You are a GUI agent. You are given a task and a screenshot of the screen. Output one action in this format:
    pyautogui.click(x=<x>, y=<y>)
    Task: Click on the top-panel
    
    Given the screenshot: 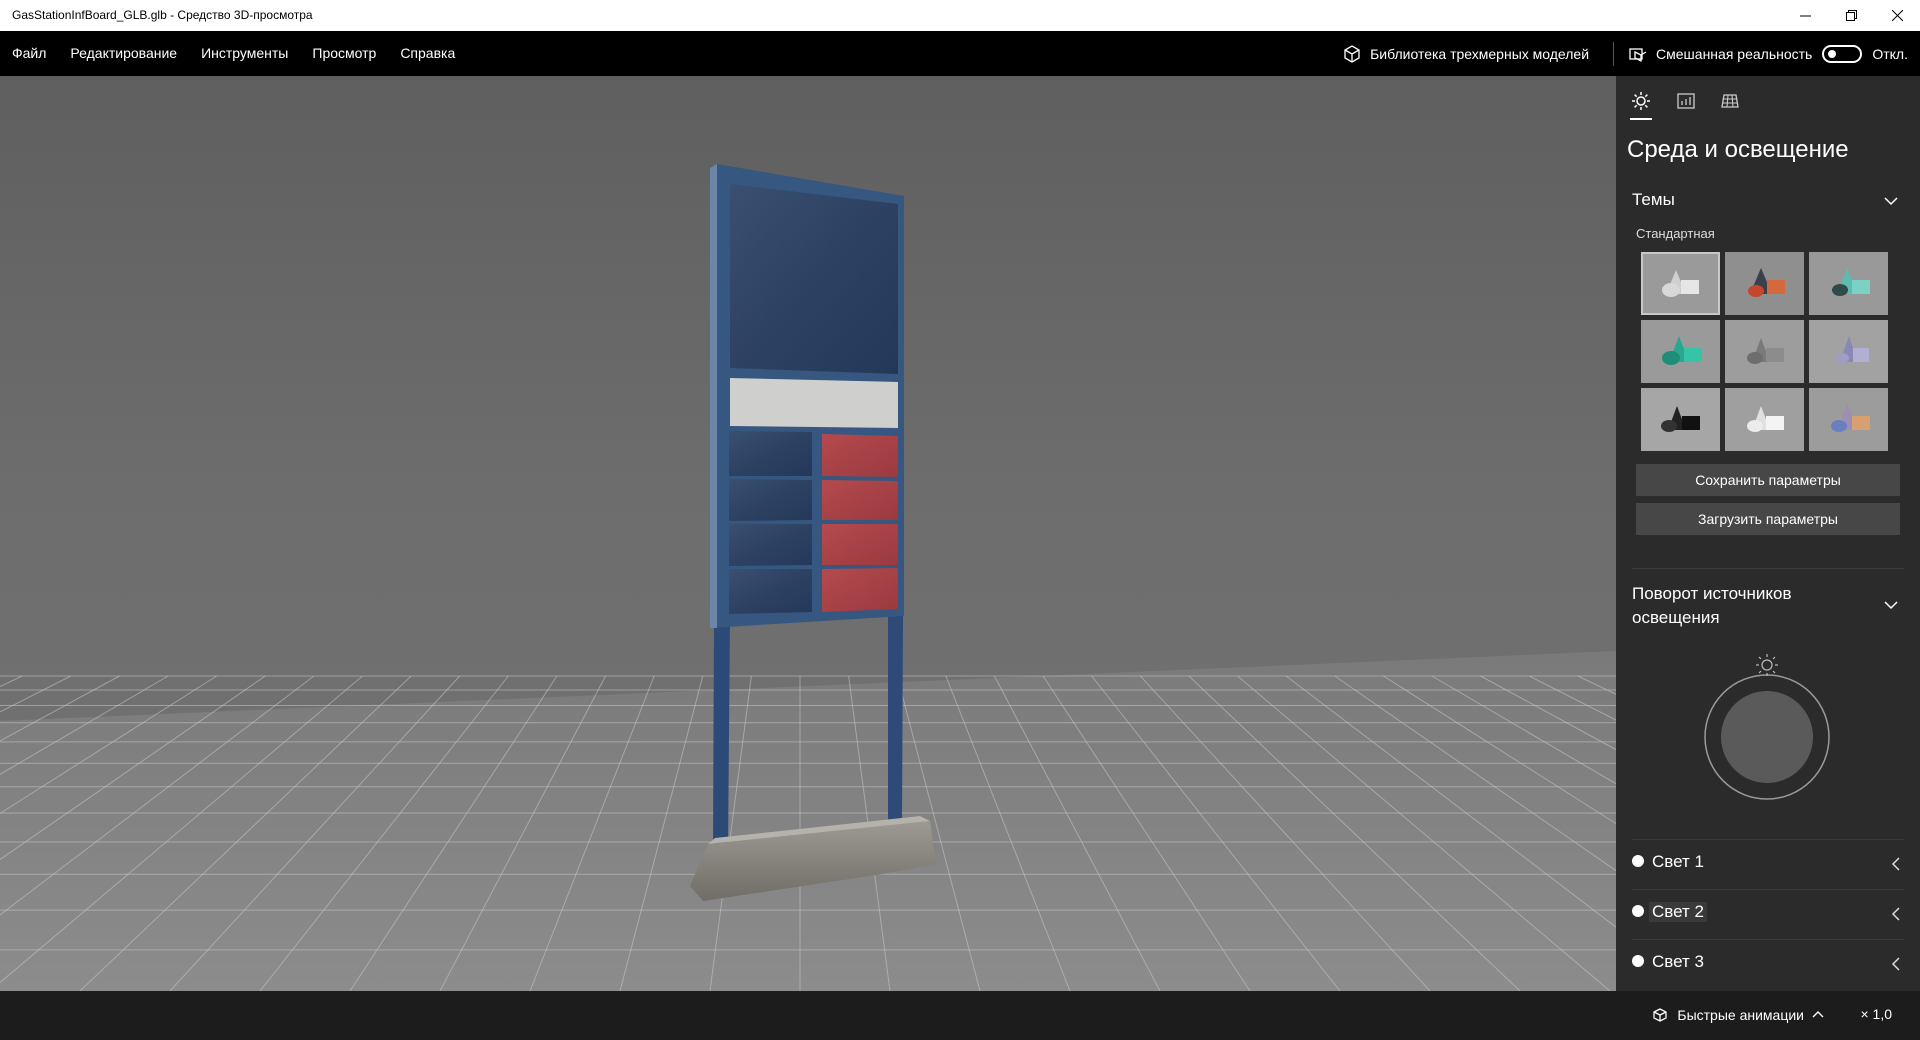 What is the action you would take?
    pyautogui.click(x=814, y=279)
    